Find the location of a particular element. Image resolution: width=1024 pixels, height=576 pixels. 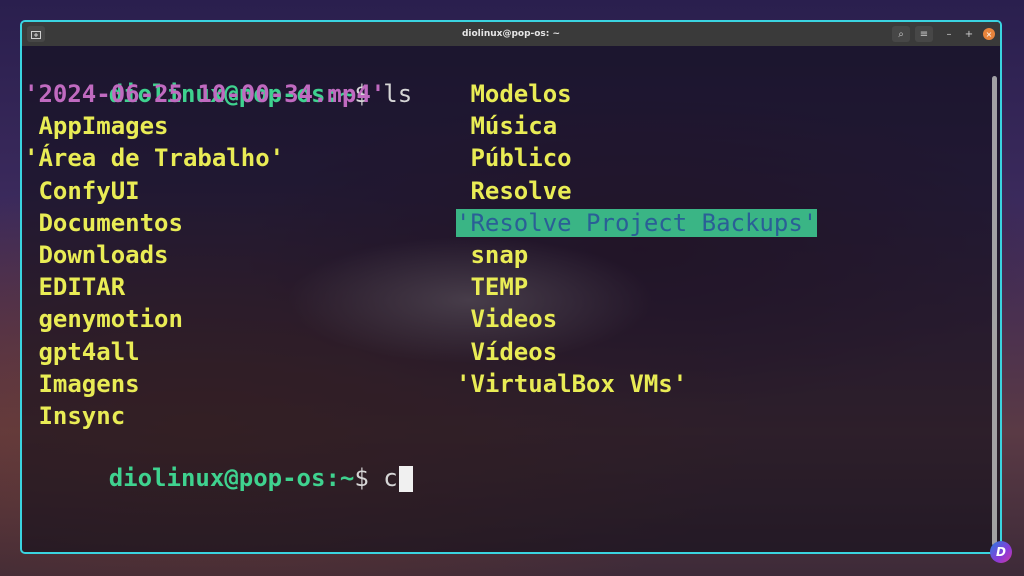

directory-name: Imagens is located at coordinates (82, 383).